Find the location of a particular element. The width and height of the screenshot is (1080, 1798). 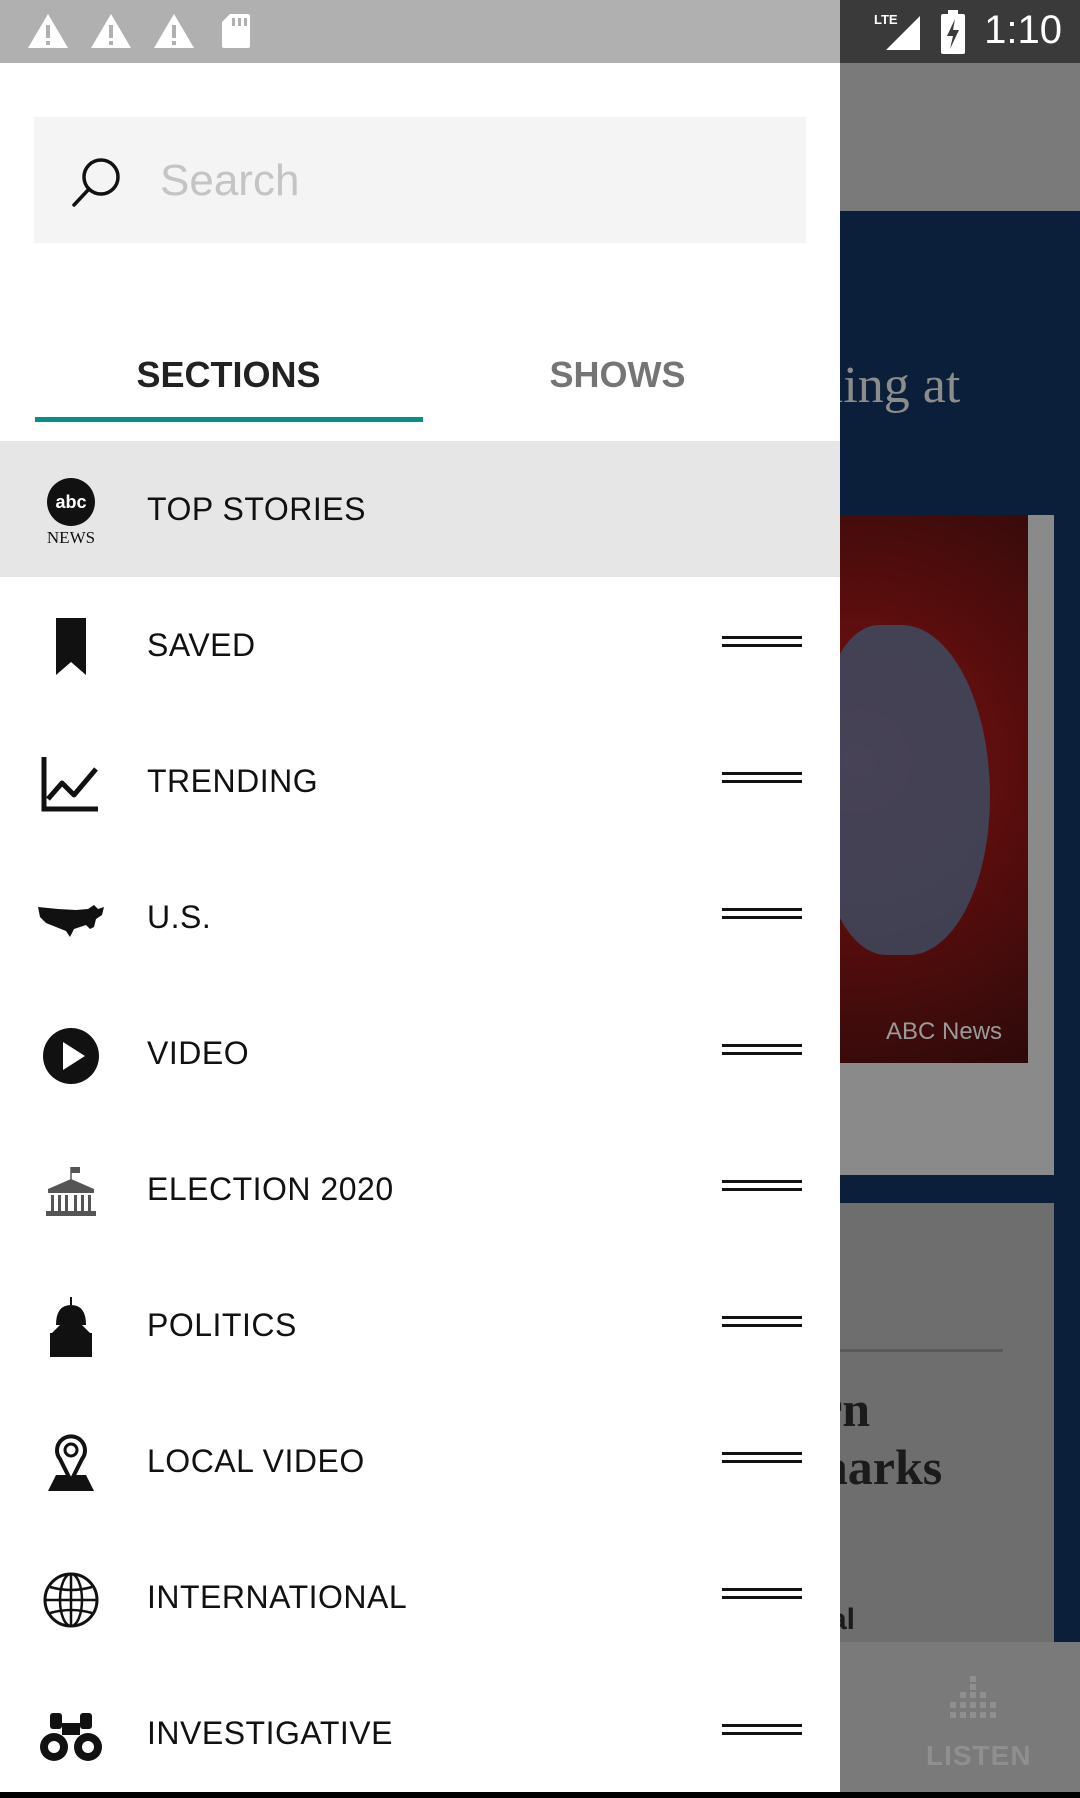

section-item-us: U.S. is located at coordinates (420, 917).